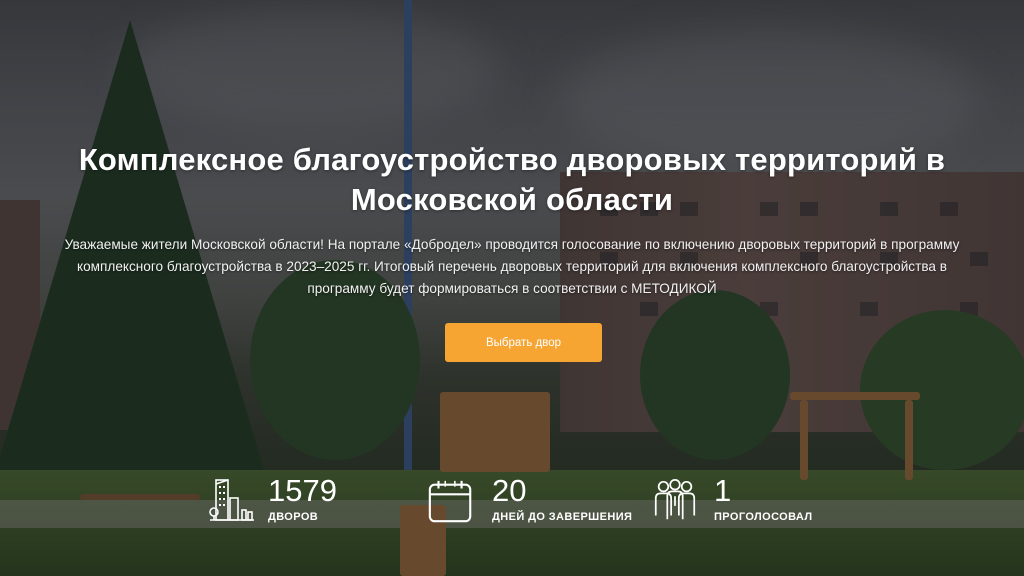 The width and height of the screenshot is (1024, 576). I want to click on stat-value: 1, so click(723, 490).